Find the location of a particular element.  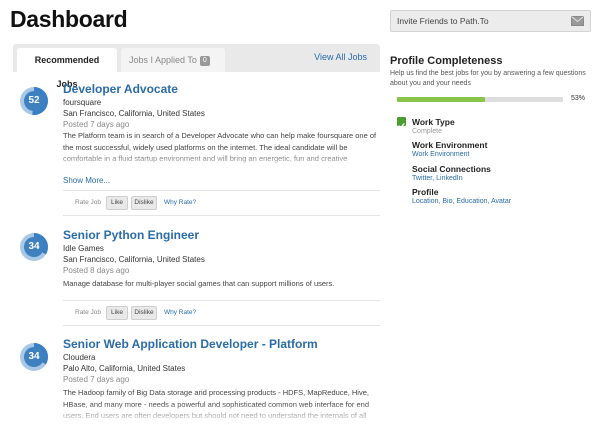

profile-item-work-type: Work Type Complete is located at coordinates (433, 126).